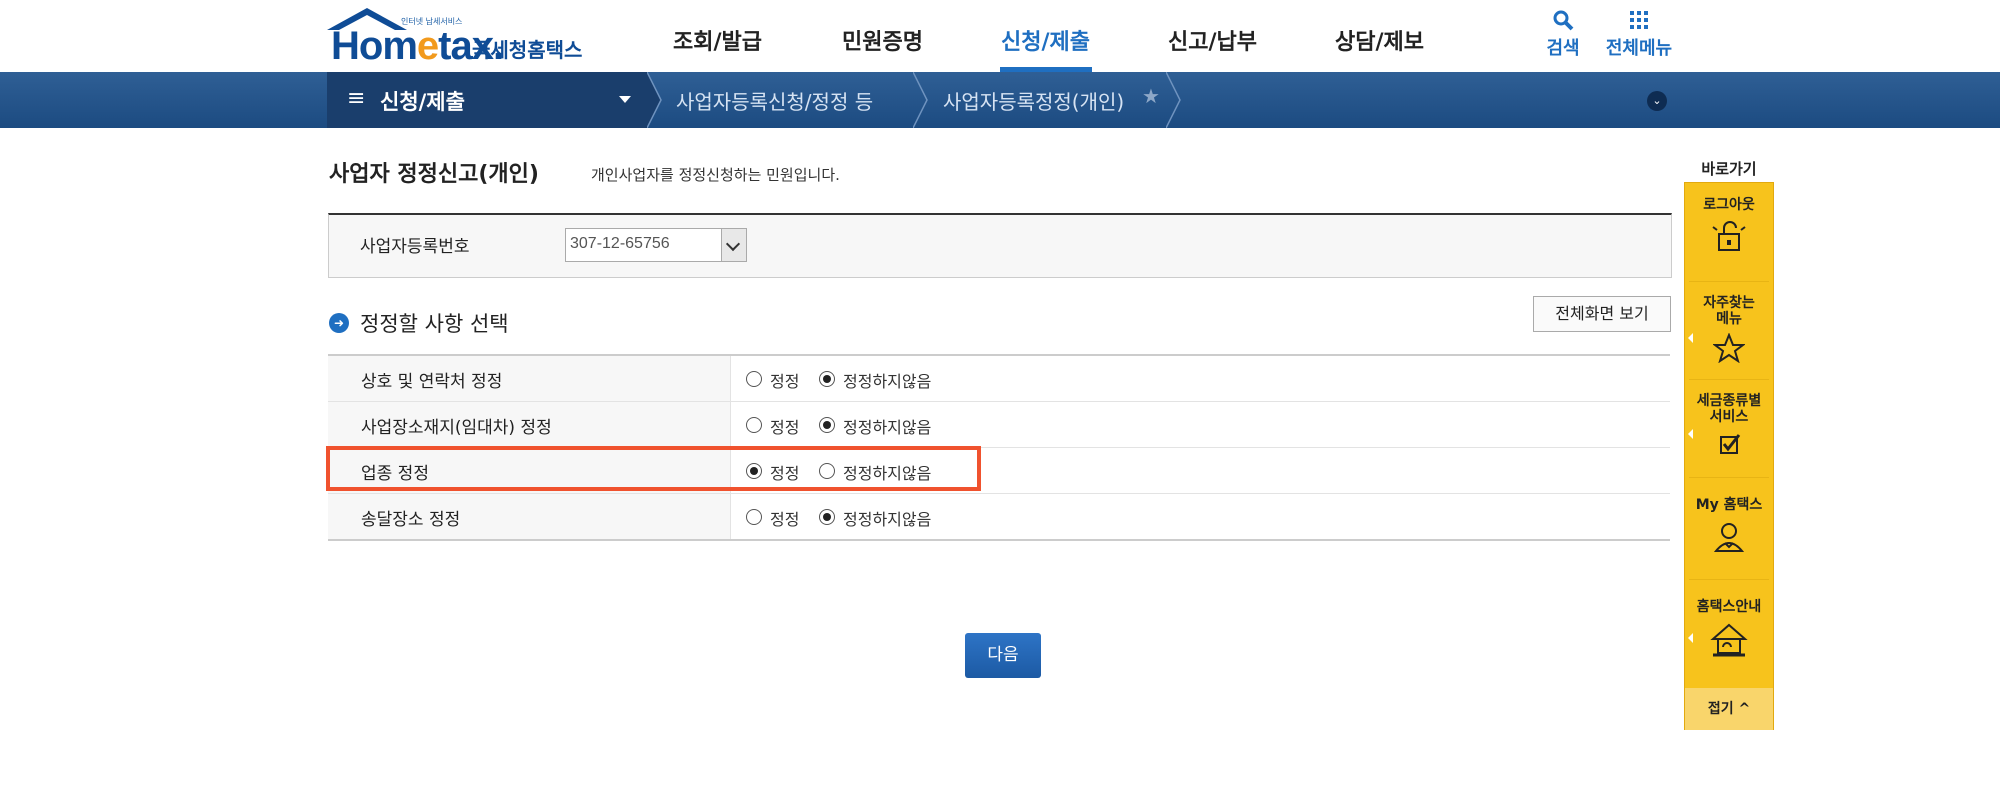  Describe the element at coordinates (1729, 409) in the screenshot. I see `quick-tax-service-label: 세금종류별 서비스` at that location.